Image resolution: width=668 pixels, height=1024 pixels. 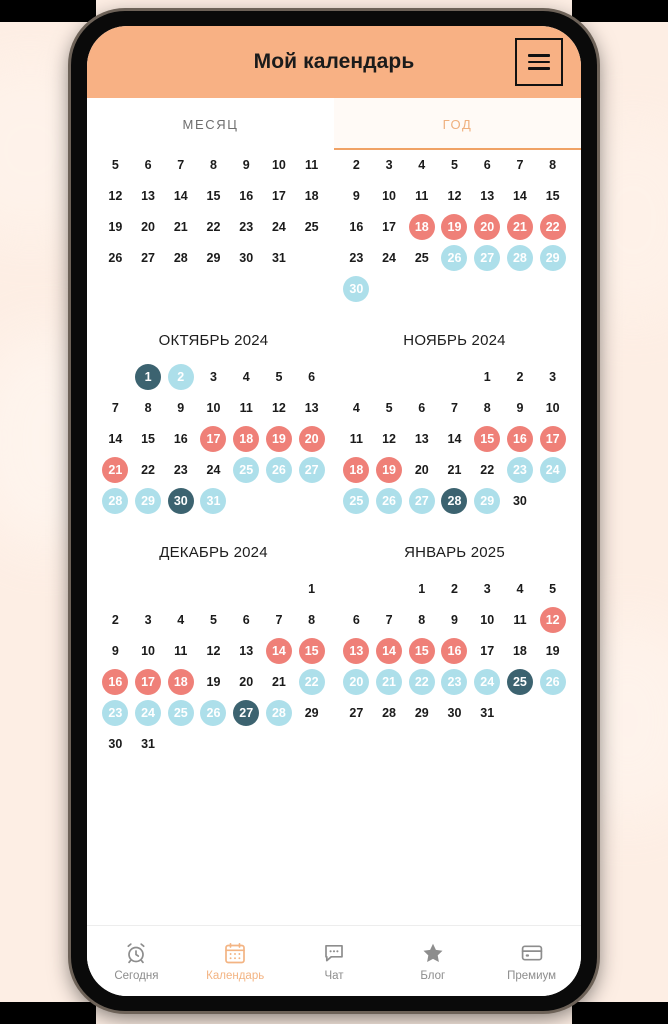 I want to click on tab-year: ГОД, so click(x=457, y=124).